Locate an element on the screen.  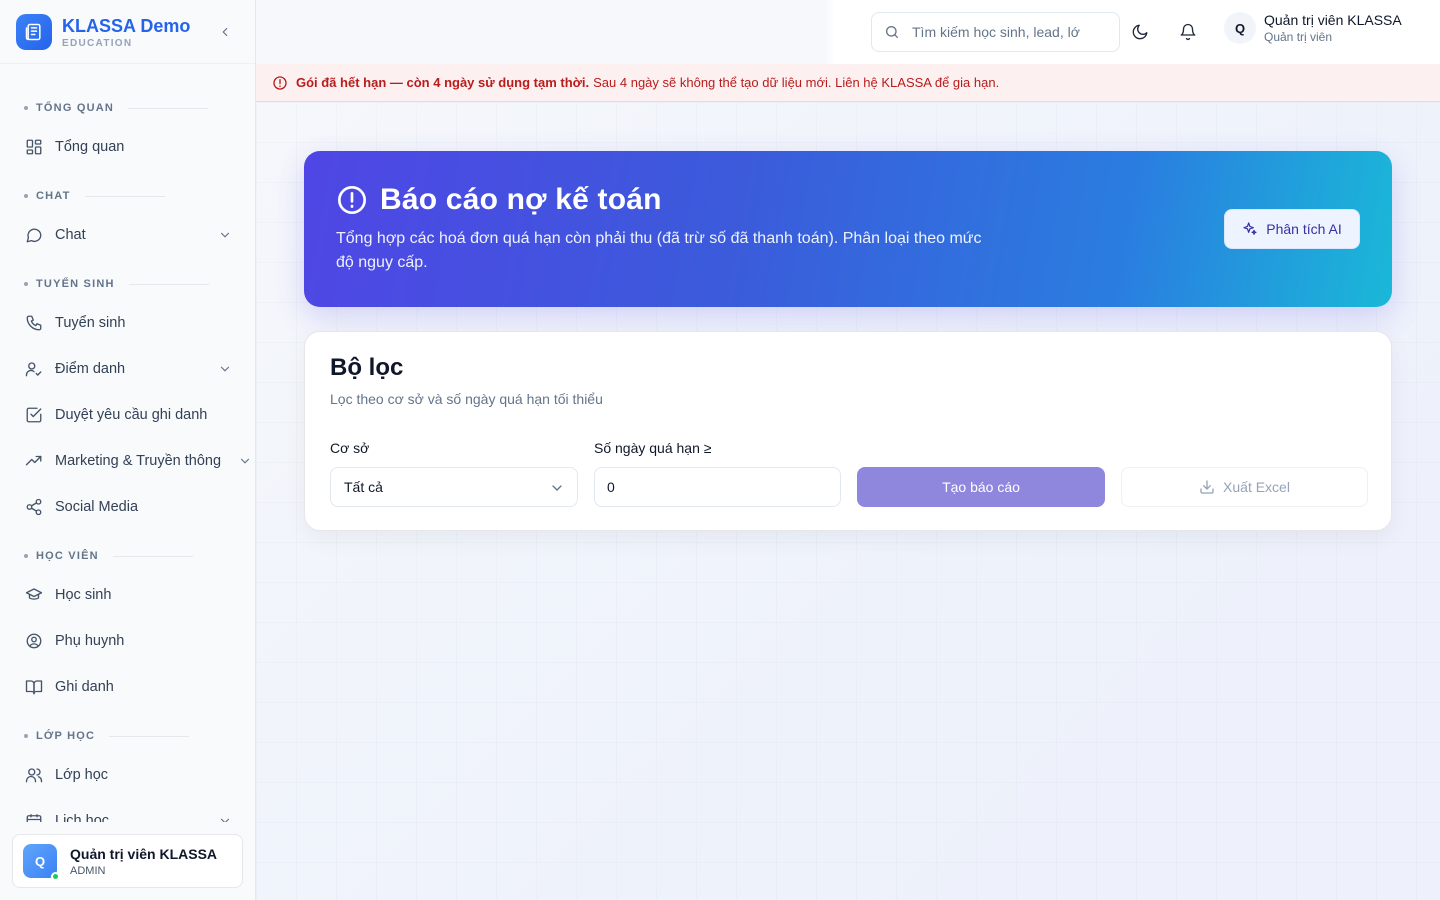
calendar-icon is located at coordinates (34, 816).